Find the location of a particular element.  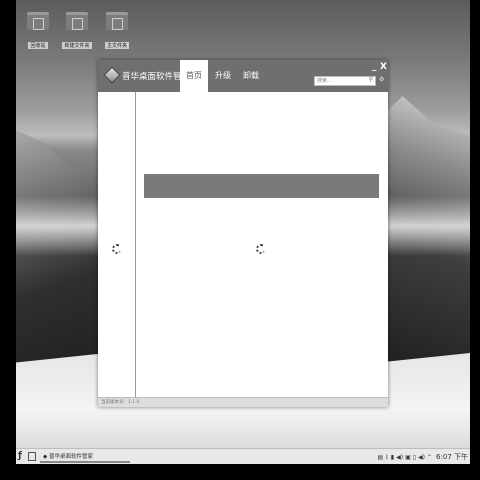

version-status-text: 当前版本号：1.1.6 is located at coordinates (120, 402).